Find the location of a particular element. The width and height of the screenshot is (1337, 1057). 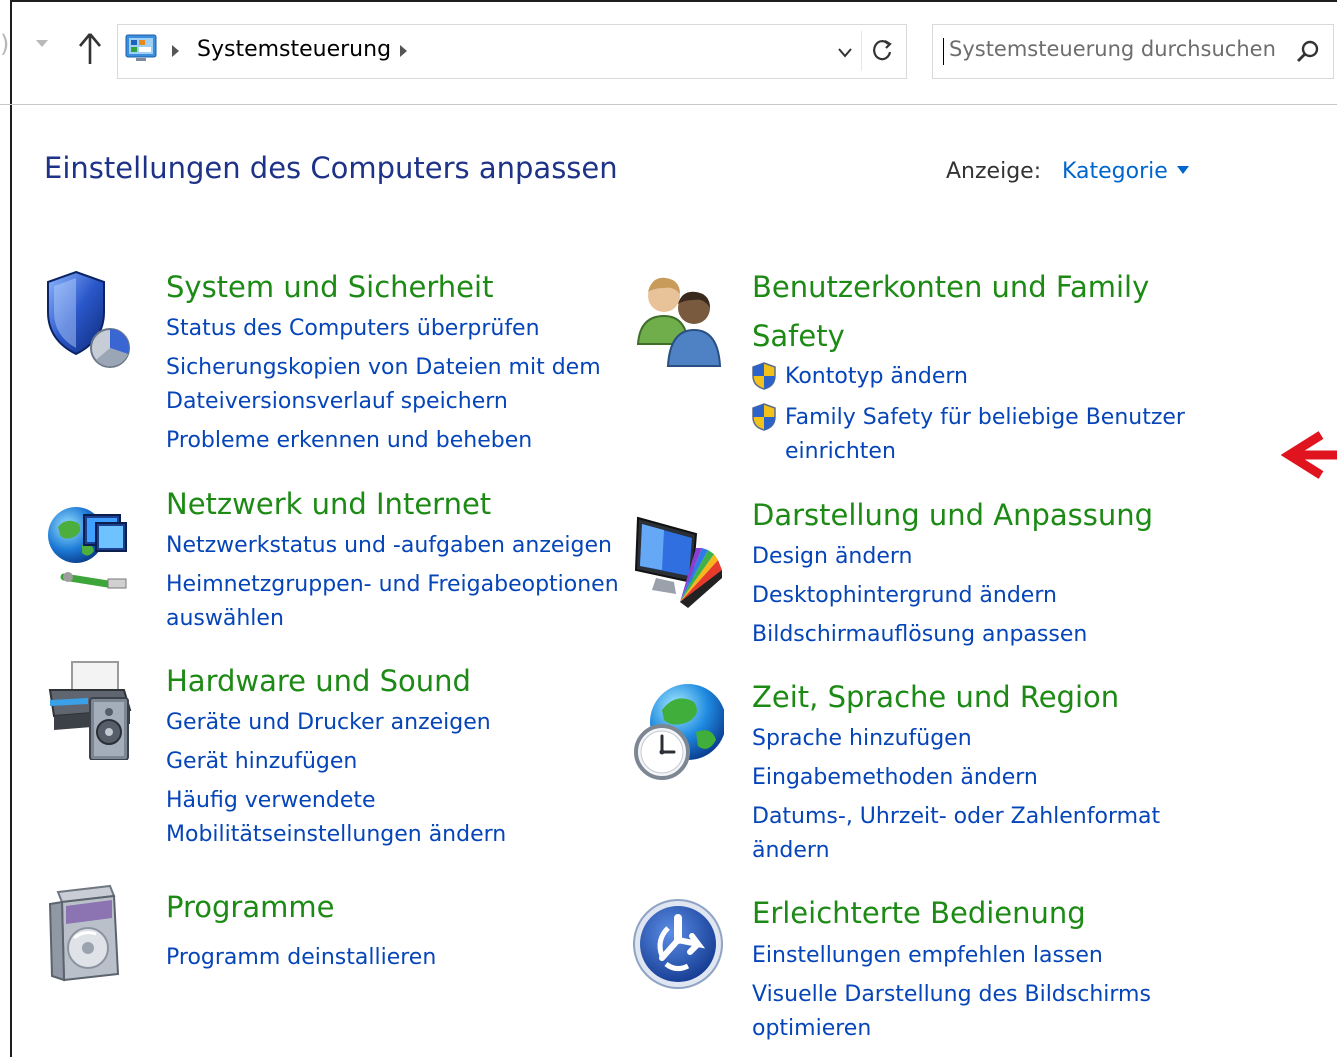

link-troubleshoot: Probleme erkennen und beheben is located at coordinates (349, 441).